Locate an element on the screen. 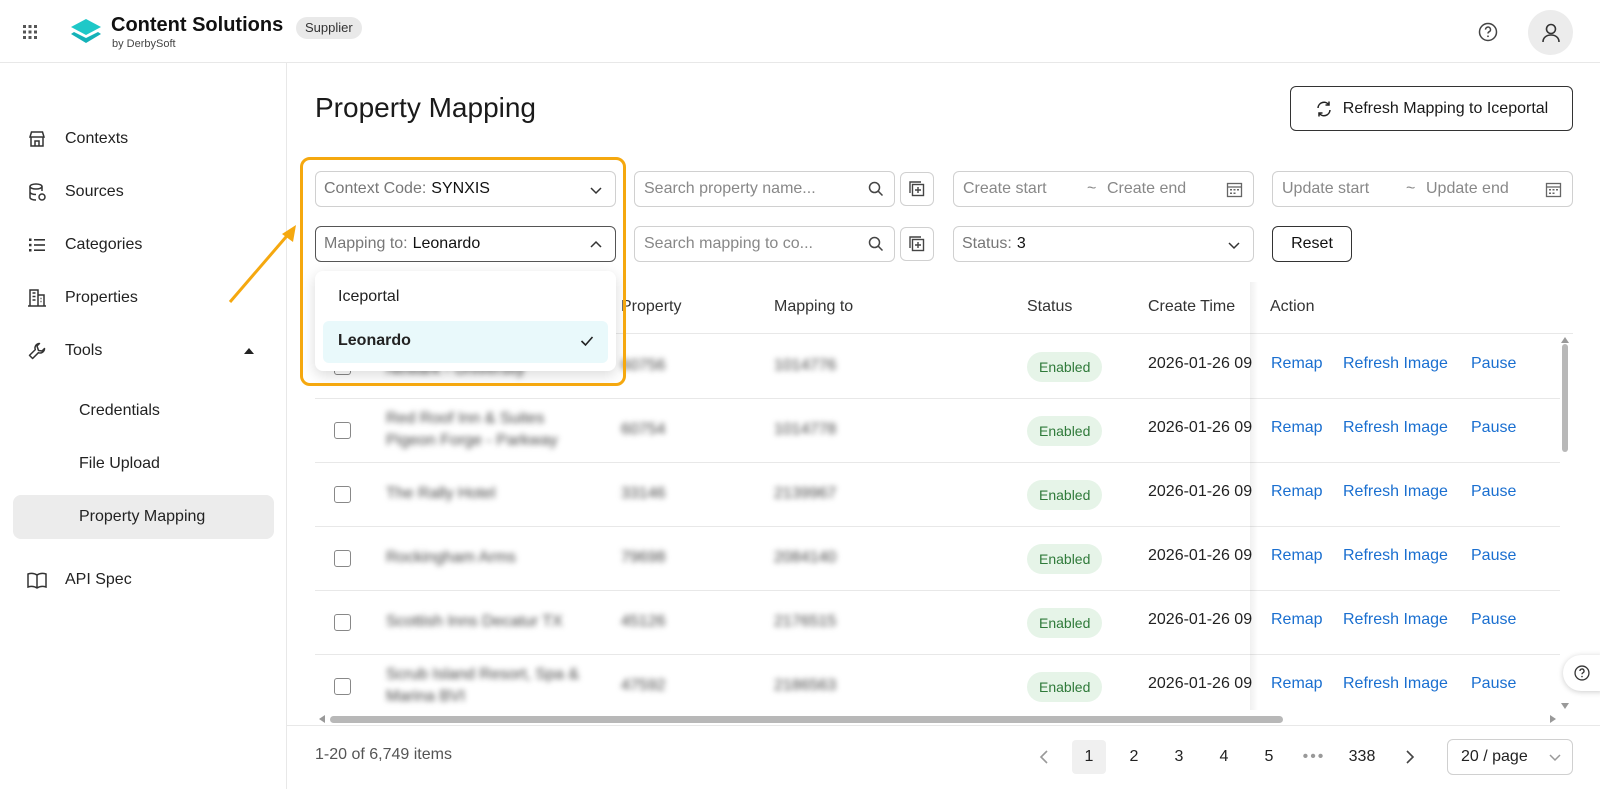 The height and width of the screenshot is (789, 1600). scroll-right-arrow-icon is located at coordinates (1553, 719).